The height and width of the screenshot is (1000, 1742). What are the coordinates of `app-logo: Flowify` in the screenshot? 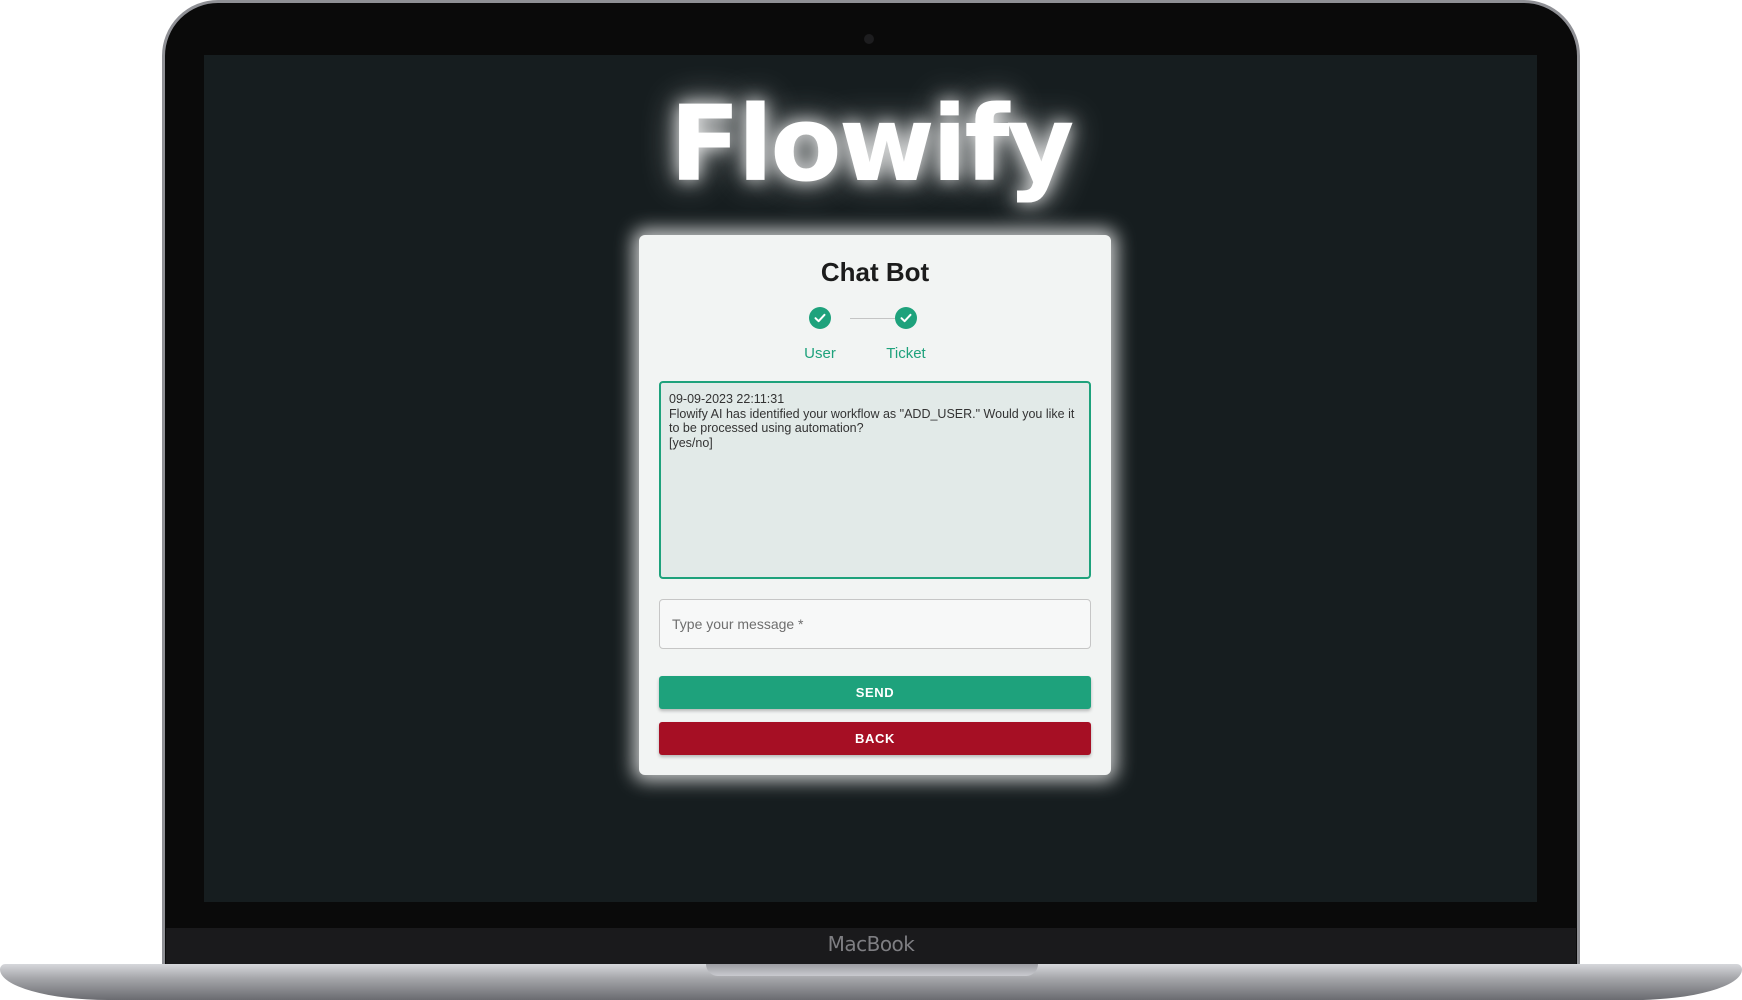 It's located at (872, 144).